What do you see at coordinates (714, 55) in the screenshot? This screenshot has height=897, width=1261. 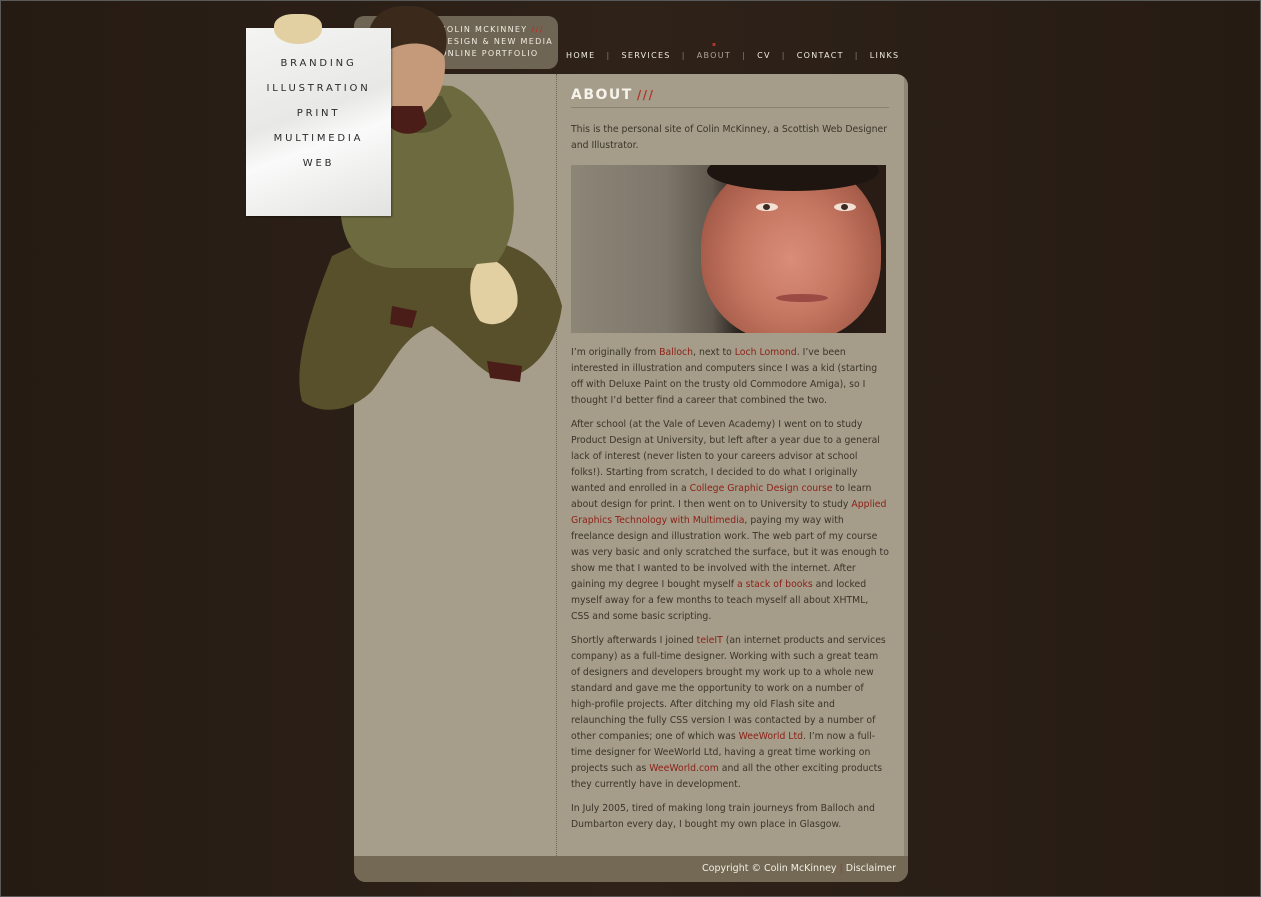 I see `nav-about-label: About` at bounding box center [714, 55].